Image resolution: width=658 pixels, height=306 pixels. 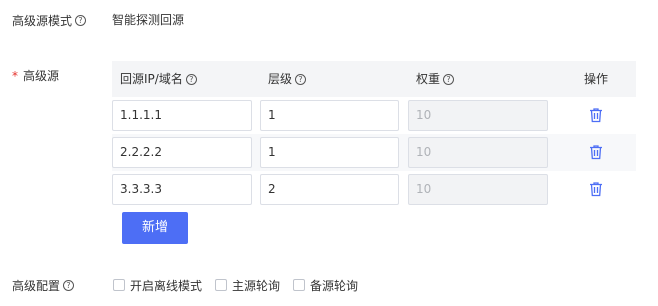 What do you see at coordinates (148, 20) in the screenshot?
I see `mode-value: 智能探测回源` at bounding box center [148, 20].